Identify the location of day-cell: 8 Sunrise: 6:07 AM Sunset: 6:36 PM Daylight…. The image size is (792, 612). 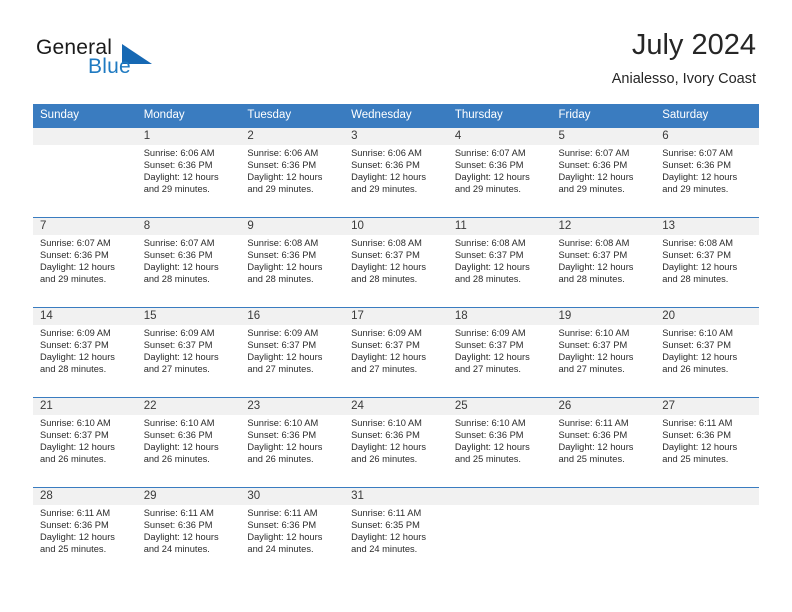
(188, 262).